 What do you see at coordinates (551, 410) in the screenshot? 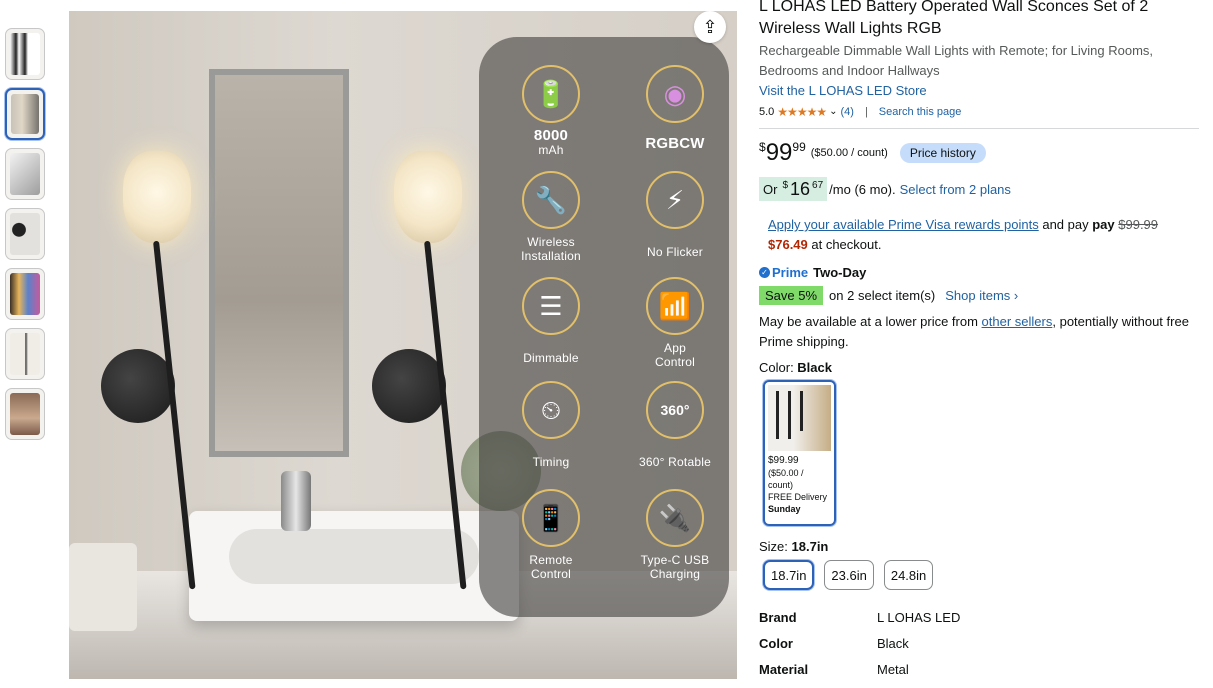
I see `timer-icon: ⏲` at bounding box center [551, 410].